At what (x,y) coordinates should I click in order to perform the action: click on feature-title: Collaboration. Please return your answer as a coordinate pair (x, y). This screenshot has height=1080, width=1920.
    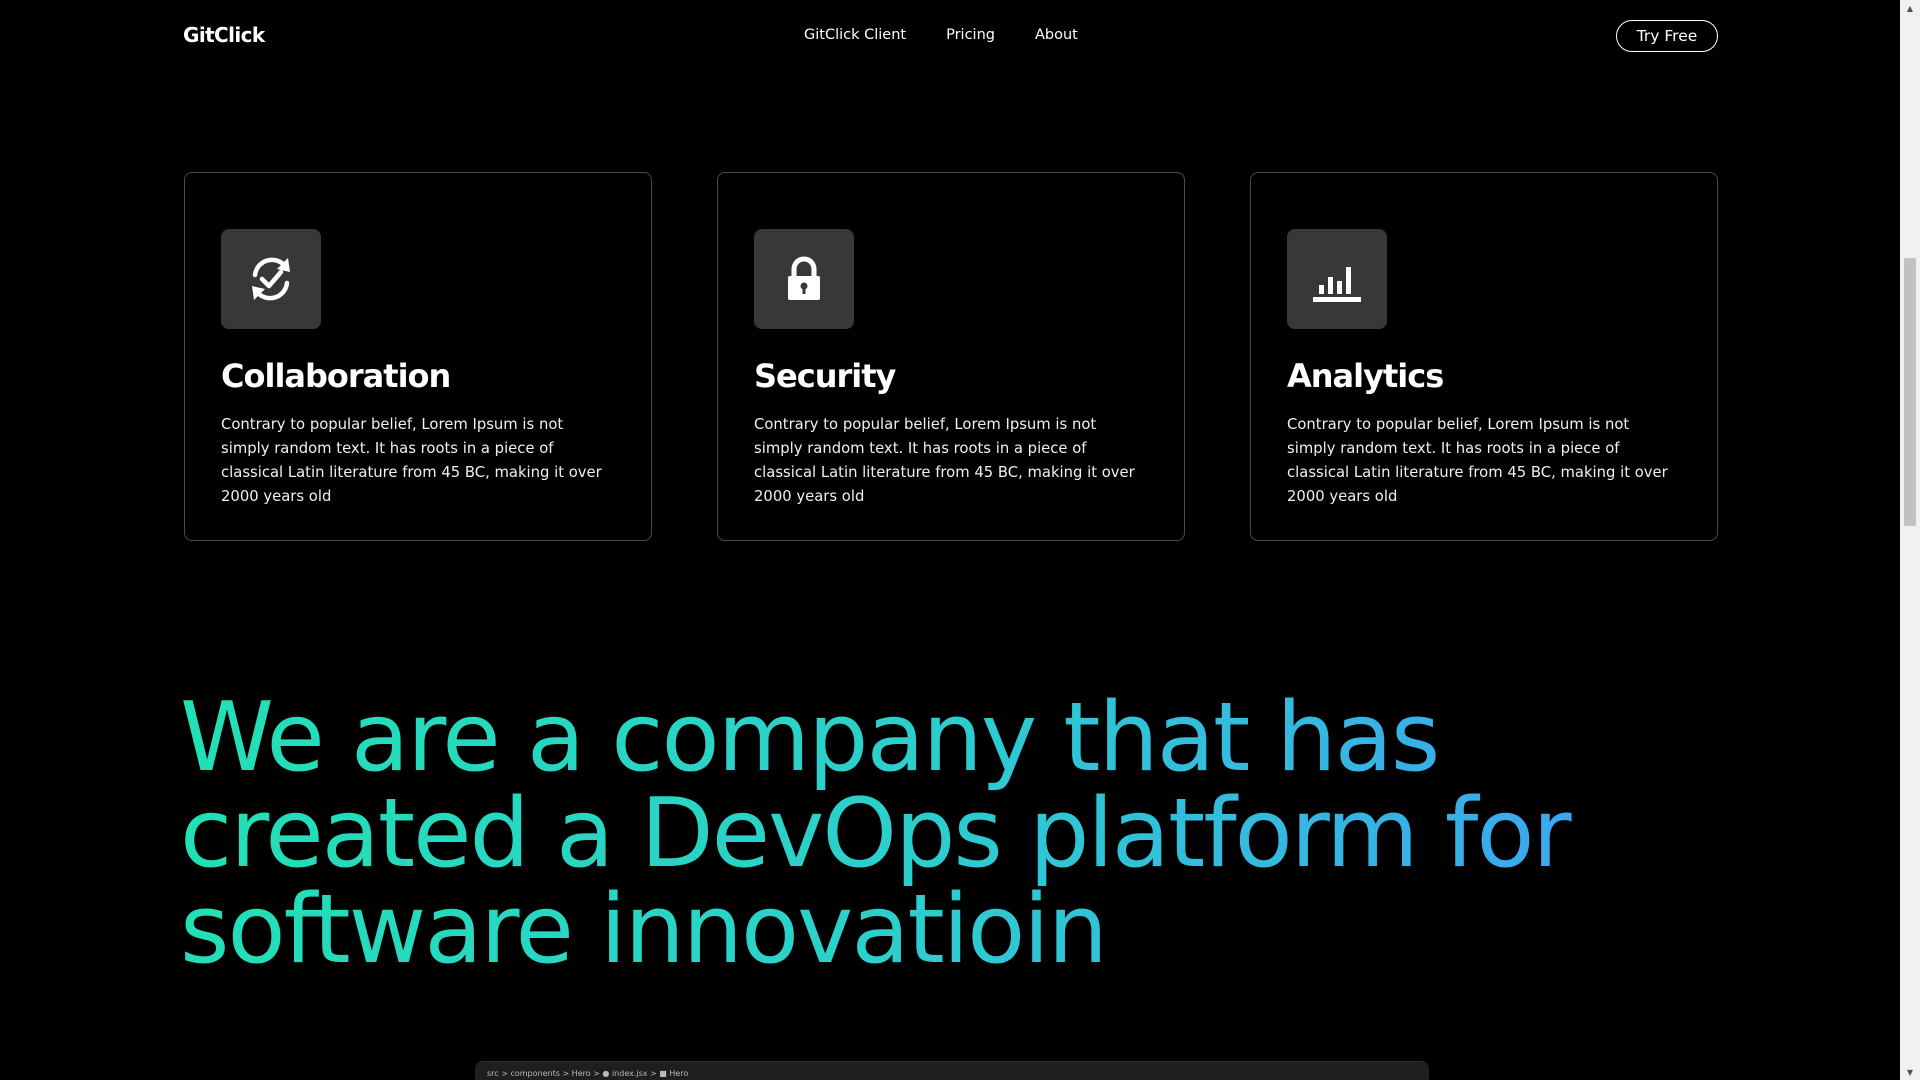
    Looking at the image, I should click on (336, 376).